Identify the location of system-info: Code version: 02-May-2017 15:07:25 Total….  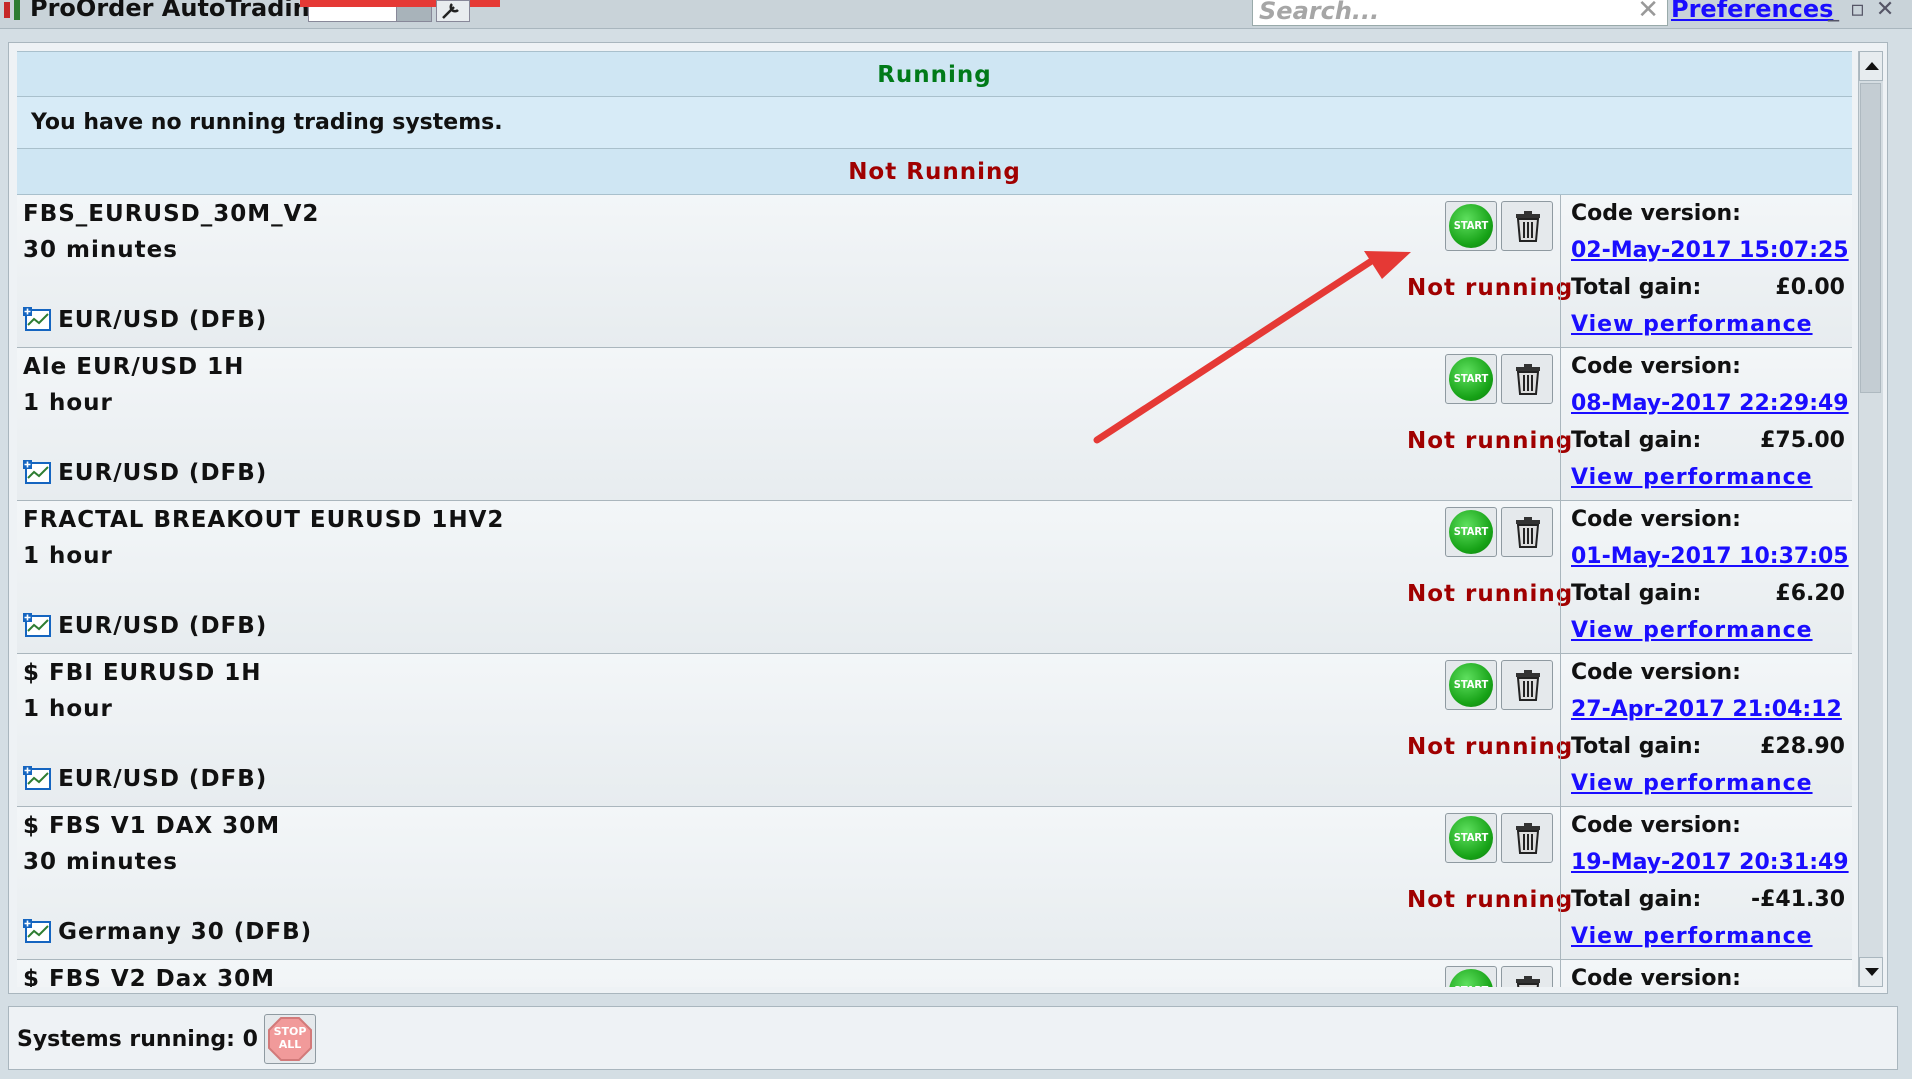
(1706, 271).